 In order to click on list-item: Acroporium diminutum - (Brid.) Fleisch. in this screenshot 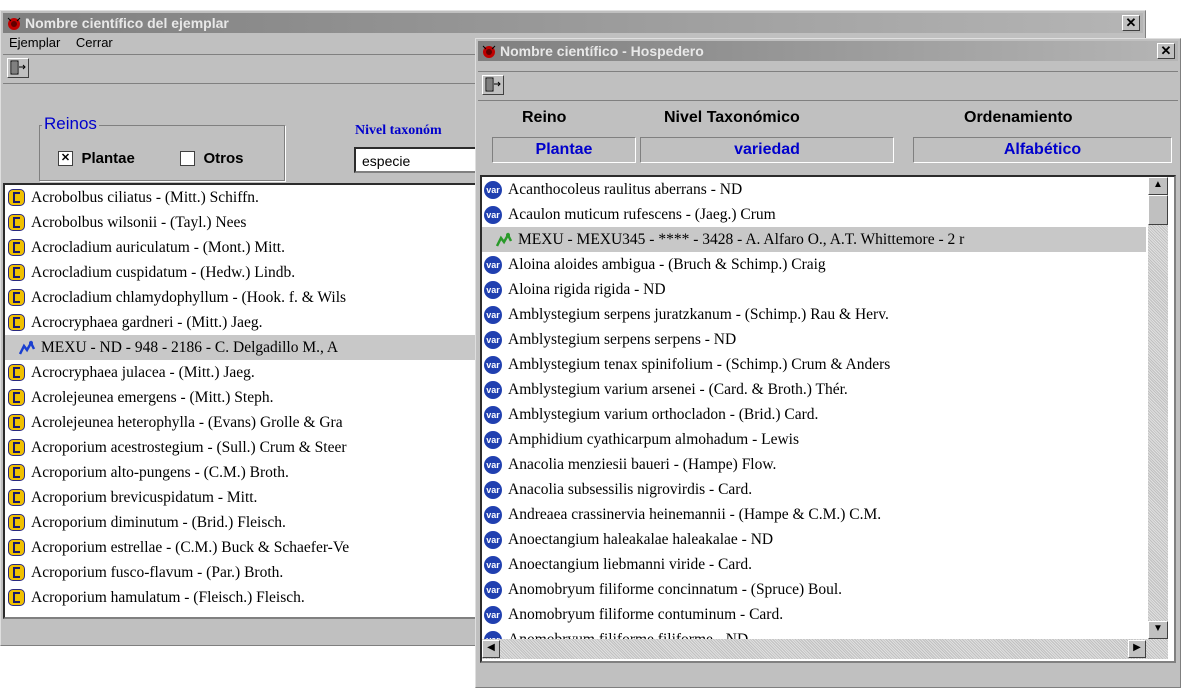, I will do `click(247, 522)`.